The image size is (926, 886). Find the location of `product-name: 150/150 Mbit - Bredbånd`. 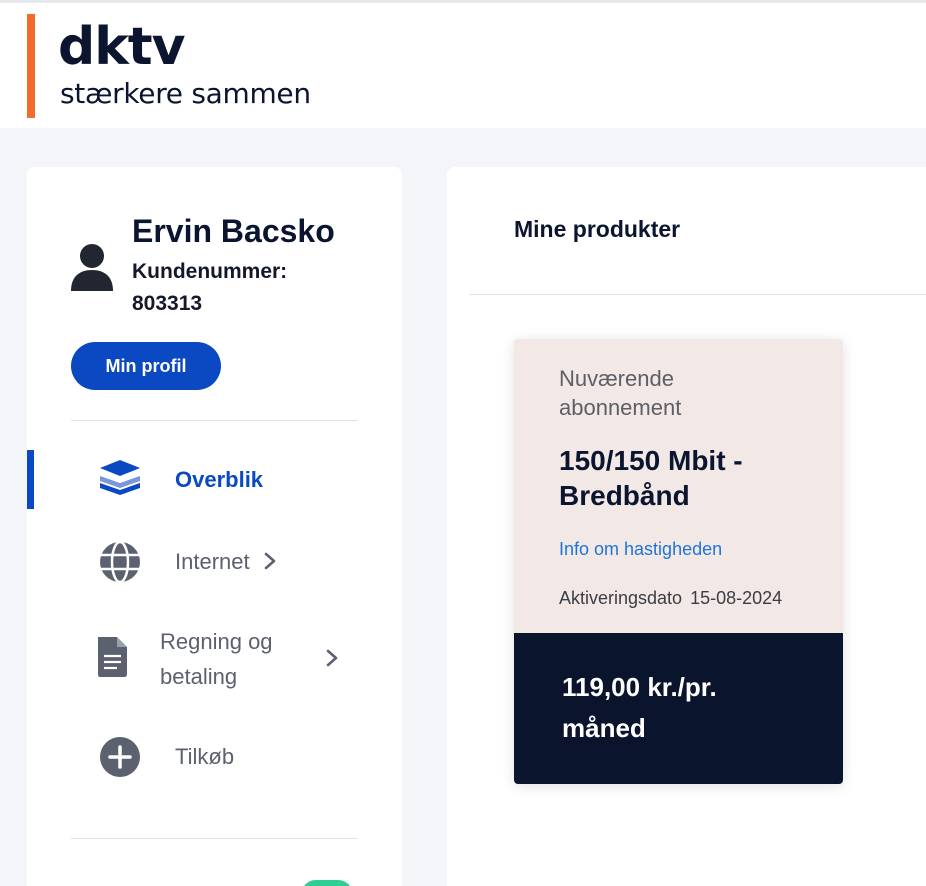

product-name: 150/150 Mbit - Bredbånd is located at coordinates (651, 478).